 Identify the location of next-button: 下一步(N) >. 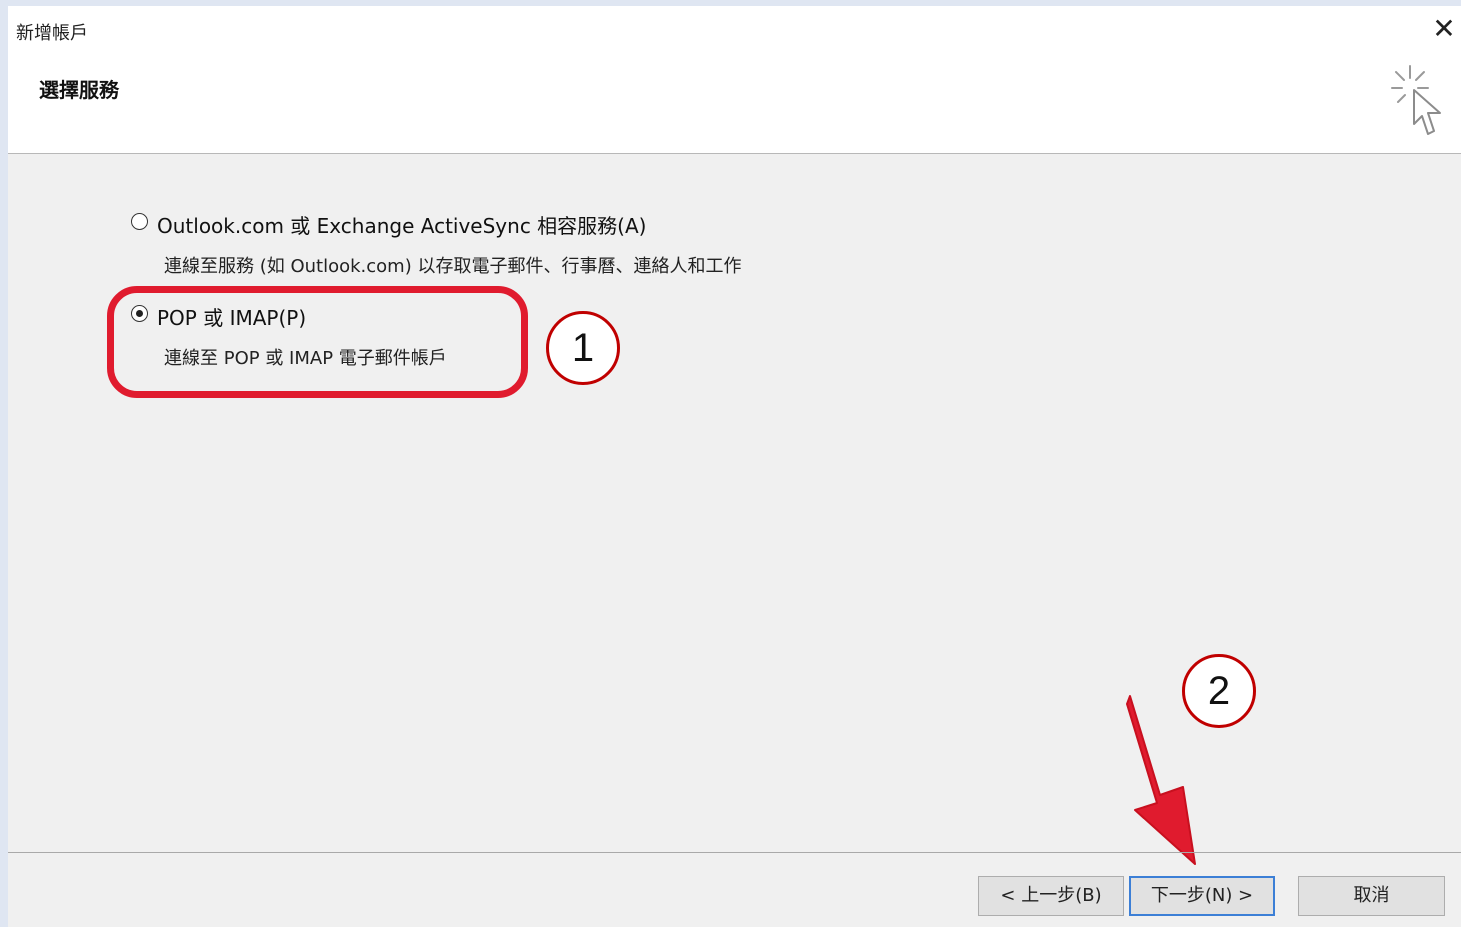
(1202, 896).